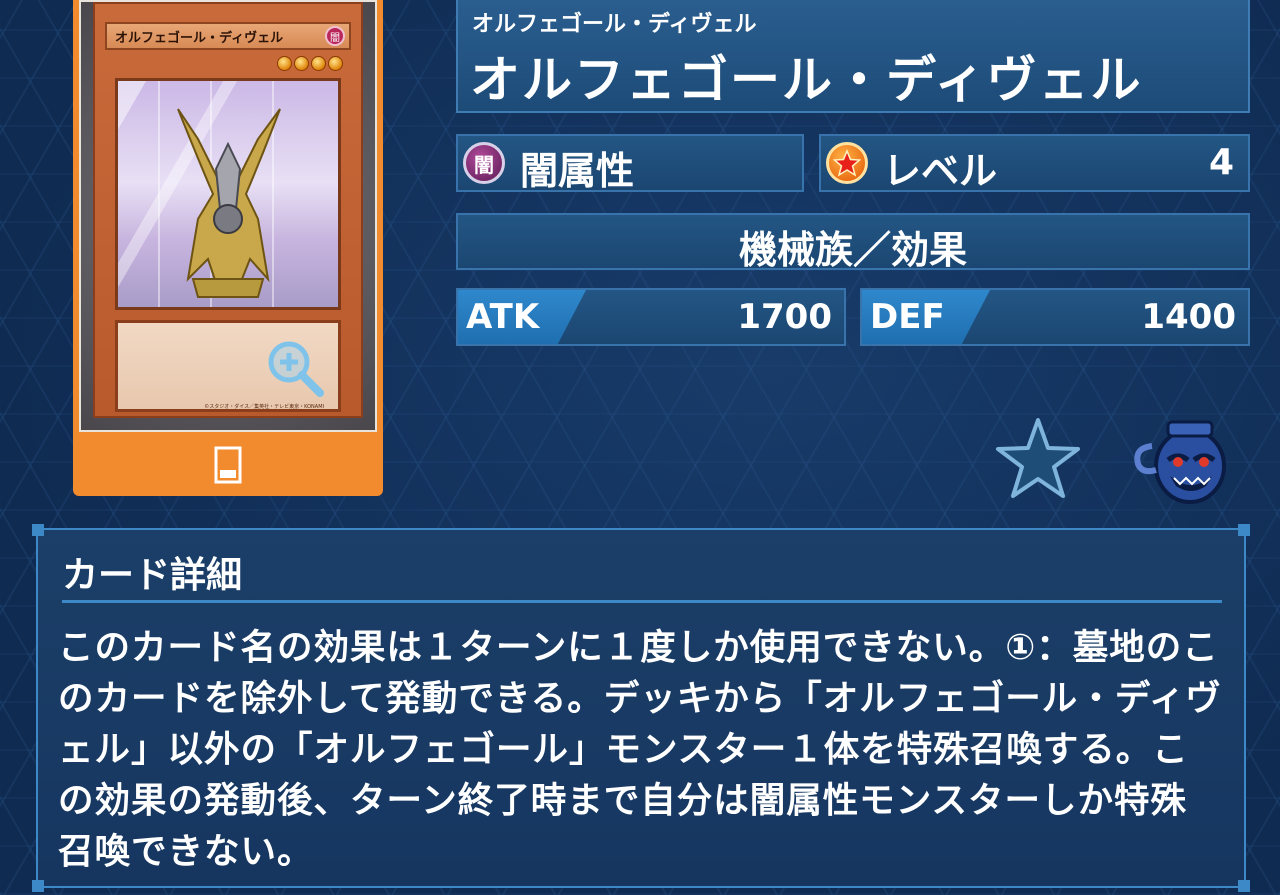 Image resolution: width=1280 pixels, height=895 pixels. What do you see at coordinates (806, 80) in the screenshot?
I see `card-name: オルフェゴール・ディヴェル` at bounding box center [806, 80].